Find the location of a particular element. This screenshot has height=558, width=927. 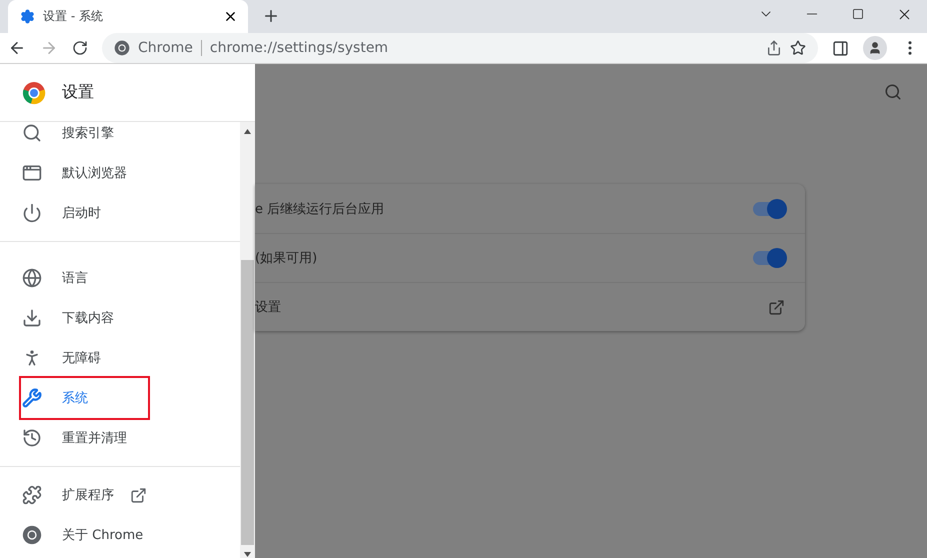

nav-item: 关于 Chrome is located at coordinates (120, 535).